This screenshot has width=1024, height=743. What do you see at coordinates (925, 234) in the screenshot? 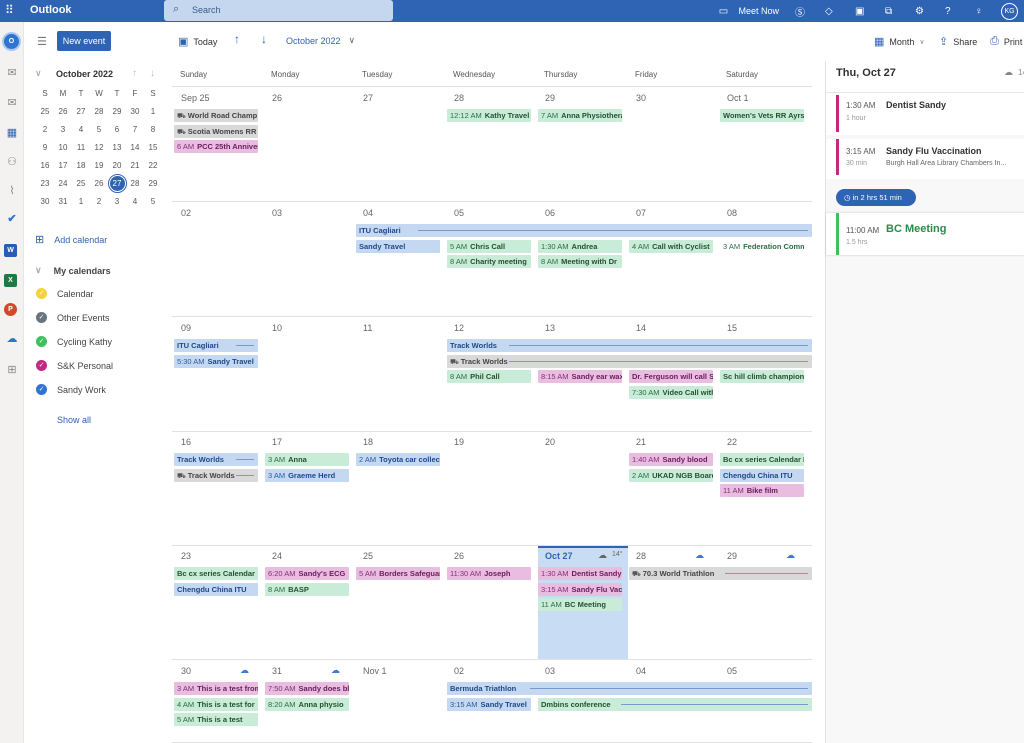
I see `agenda-item: 11:00 AM 1.5 hrs BC Meeting` at bounding box center [925, 234].